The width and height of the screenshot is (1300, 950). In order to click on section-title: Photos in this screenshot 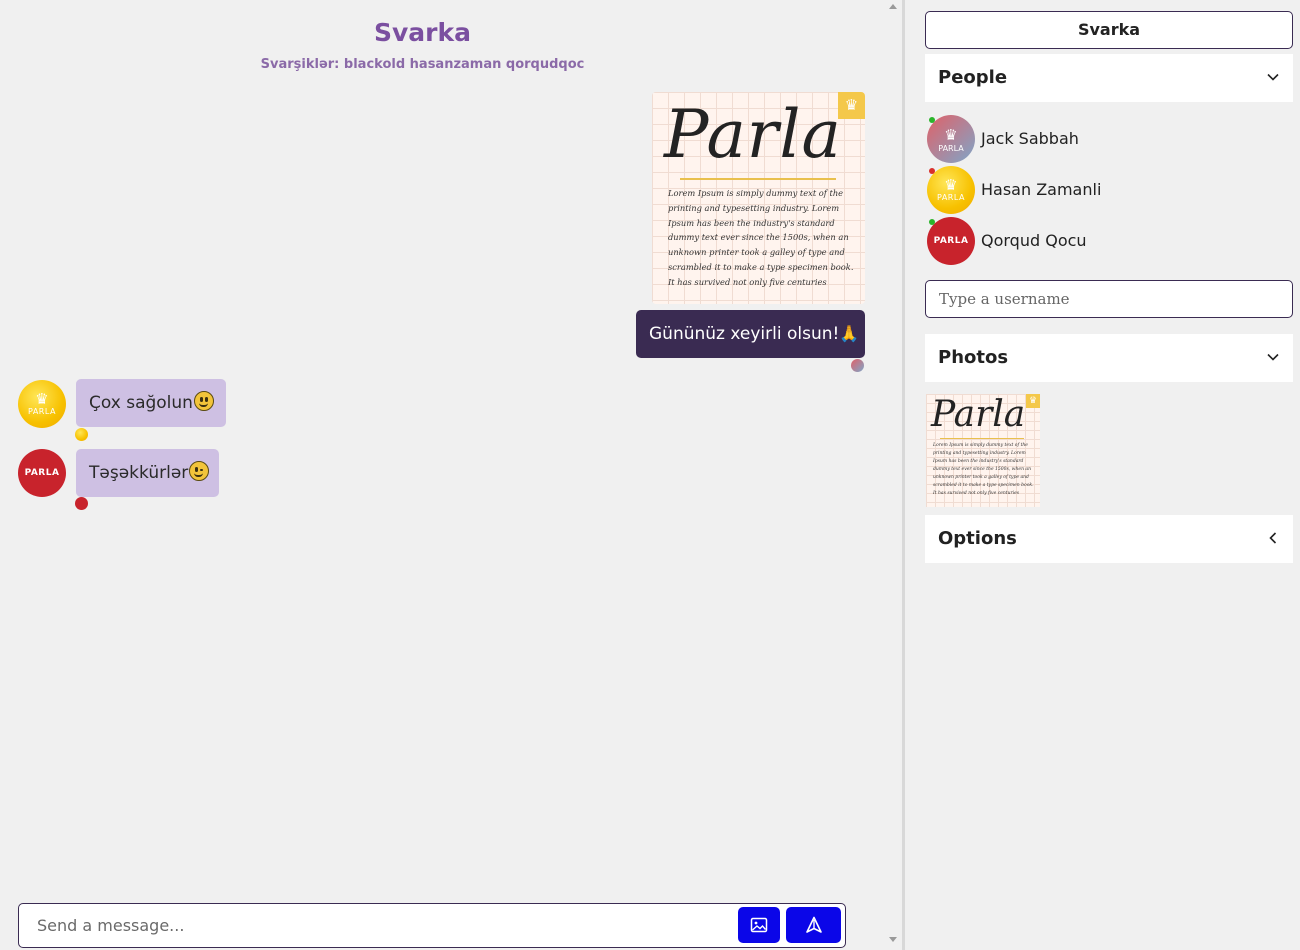, I will do `click(973, 357)`.